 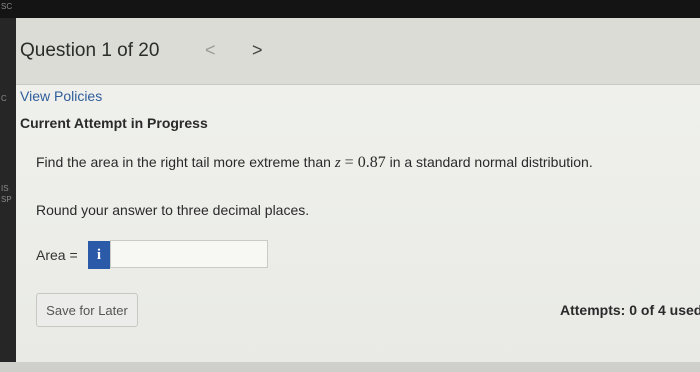 What do you see at coordinates (350, 9) in the screenshot?
I see `top-window-strip: SC` at bounding box center [350, 9].